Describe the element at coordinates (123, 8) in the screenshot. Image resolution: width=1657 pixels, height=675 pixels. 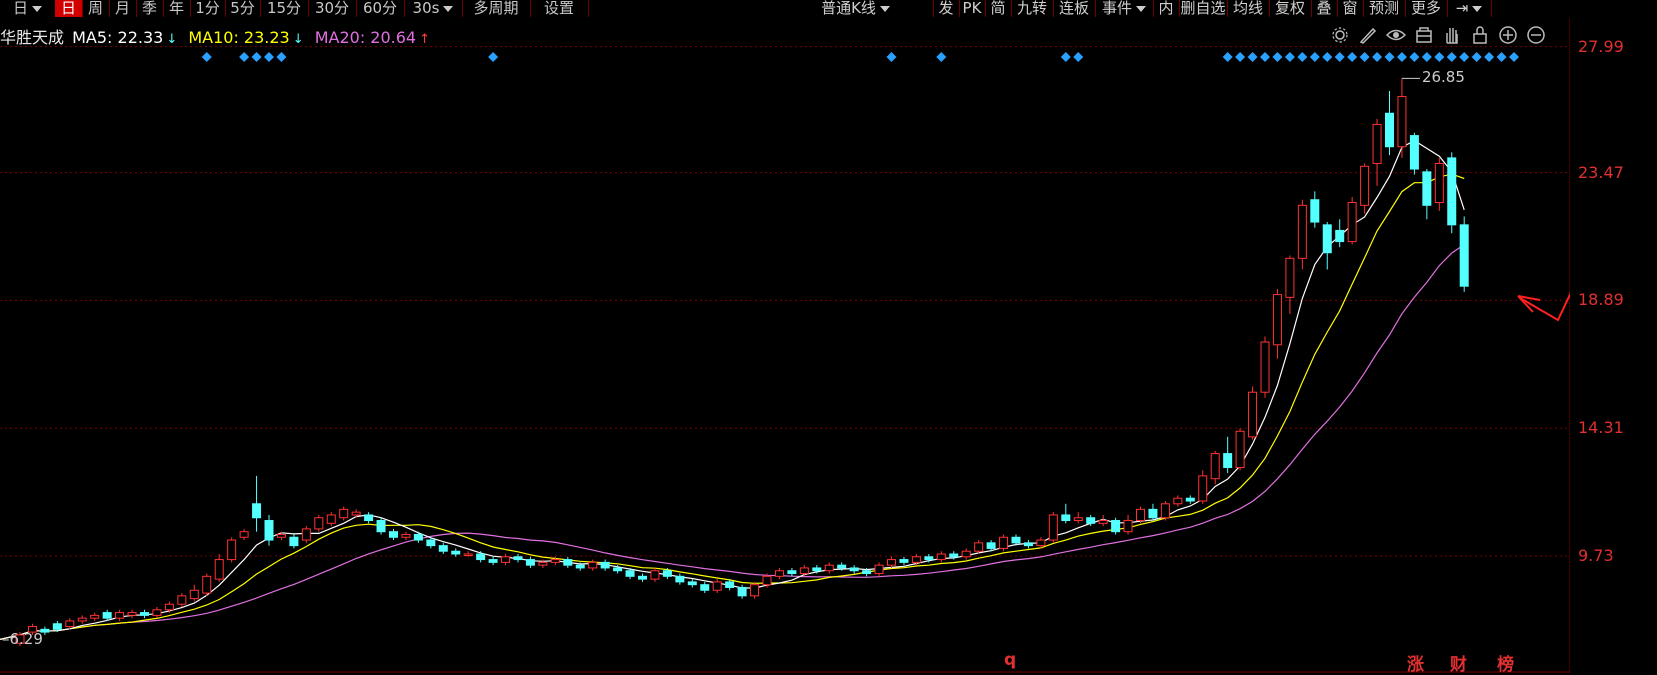
I see `toolbar-item: 月` at that location.